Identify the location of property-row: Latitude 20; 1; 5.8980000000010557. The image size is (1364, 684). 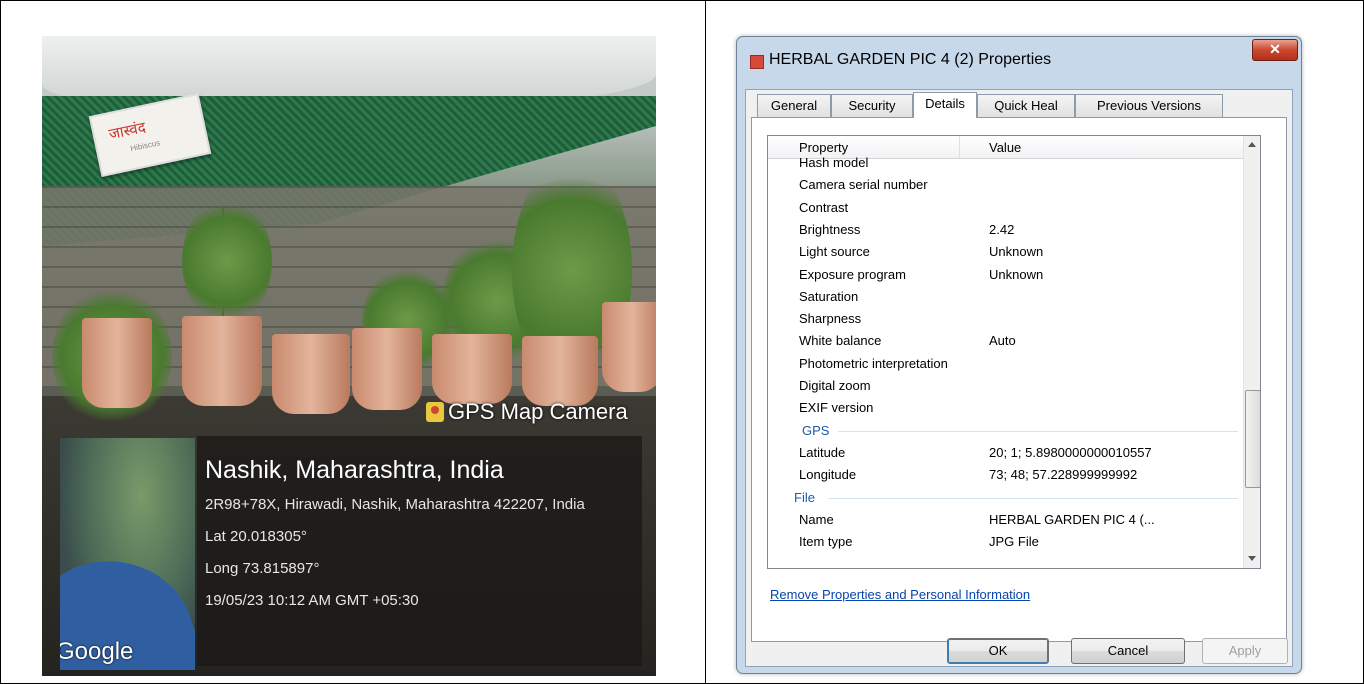
(1005, 453).